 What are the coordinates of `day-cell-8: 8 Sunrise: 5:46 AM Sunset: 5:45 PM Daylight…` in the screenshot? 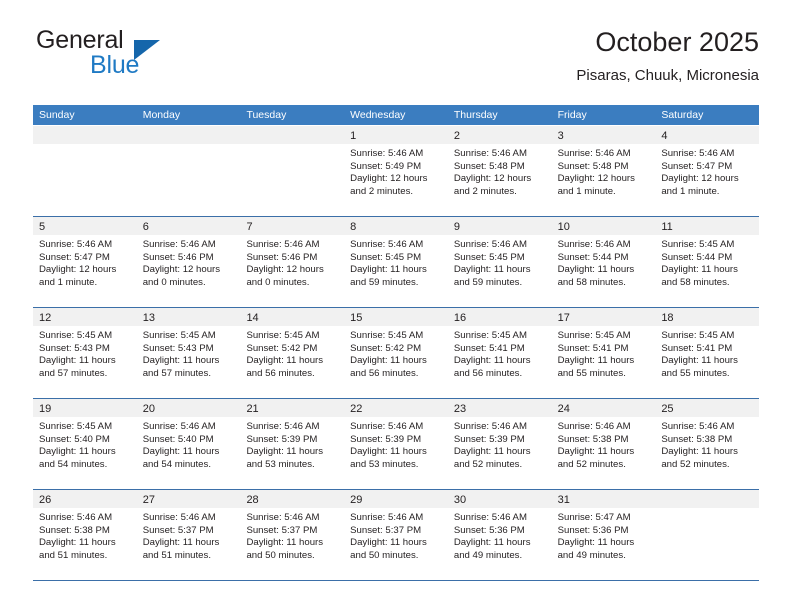 It's located at (396, 262).